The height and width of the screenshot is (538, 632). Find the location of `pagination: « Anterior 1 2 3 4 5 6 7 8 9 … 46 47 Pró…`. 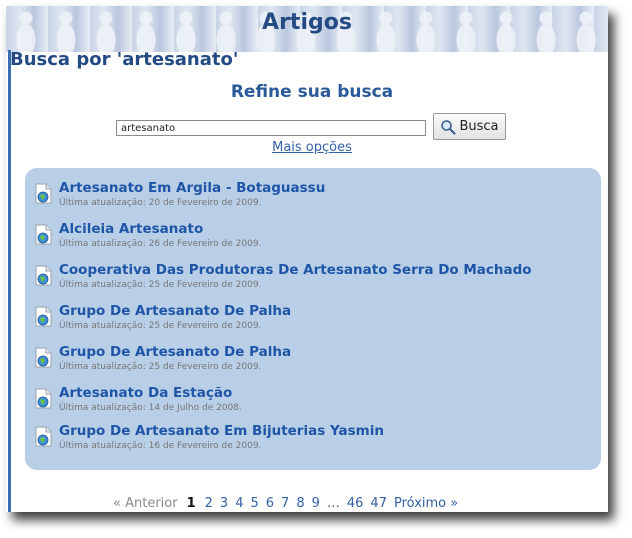

pagination: « Anterior 1 2 3 4 5 6 7 8 9 … 46 47 Pró… is located at coordinates (285, 503).